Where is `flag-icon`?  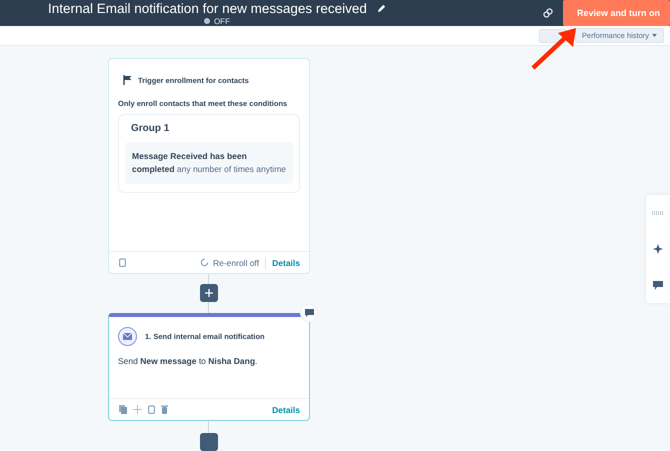
flag-icon is located at coordinates (127, 80).